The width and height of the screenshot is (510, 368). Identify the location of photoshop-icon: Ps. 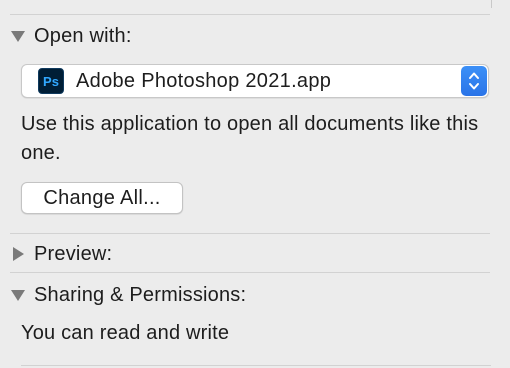
(51, 81).